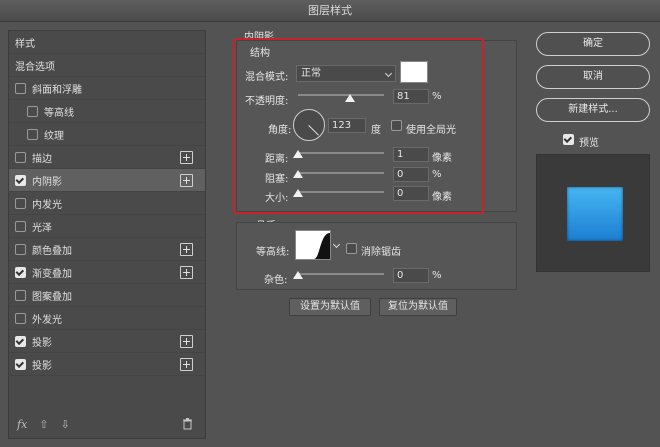 Image resolution: width=660 pixels, height=447 pixels. What do you see at coordinates (298, 275) in the screenshot?
I see `noise-slider-thumb` at bounding box center [298, 275].